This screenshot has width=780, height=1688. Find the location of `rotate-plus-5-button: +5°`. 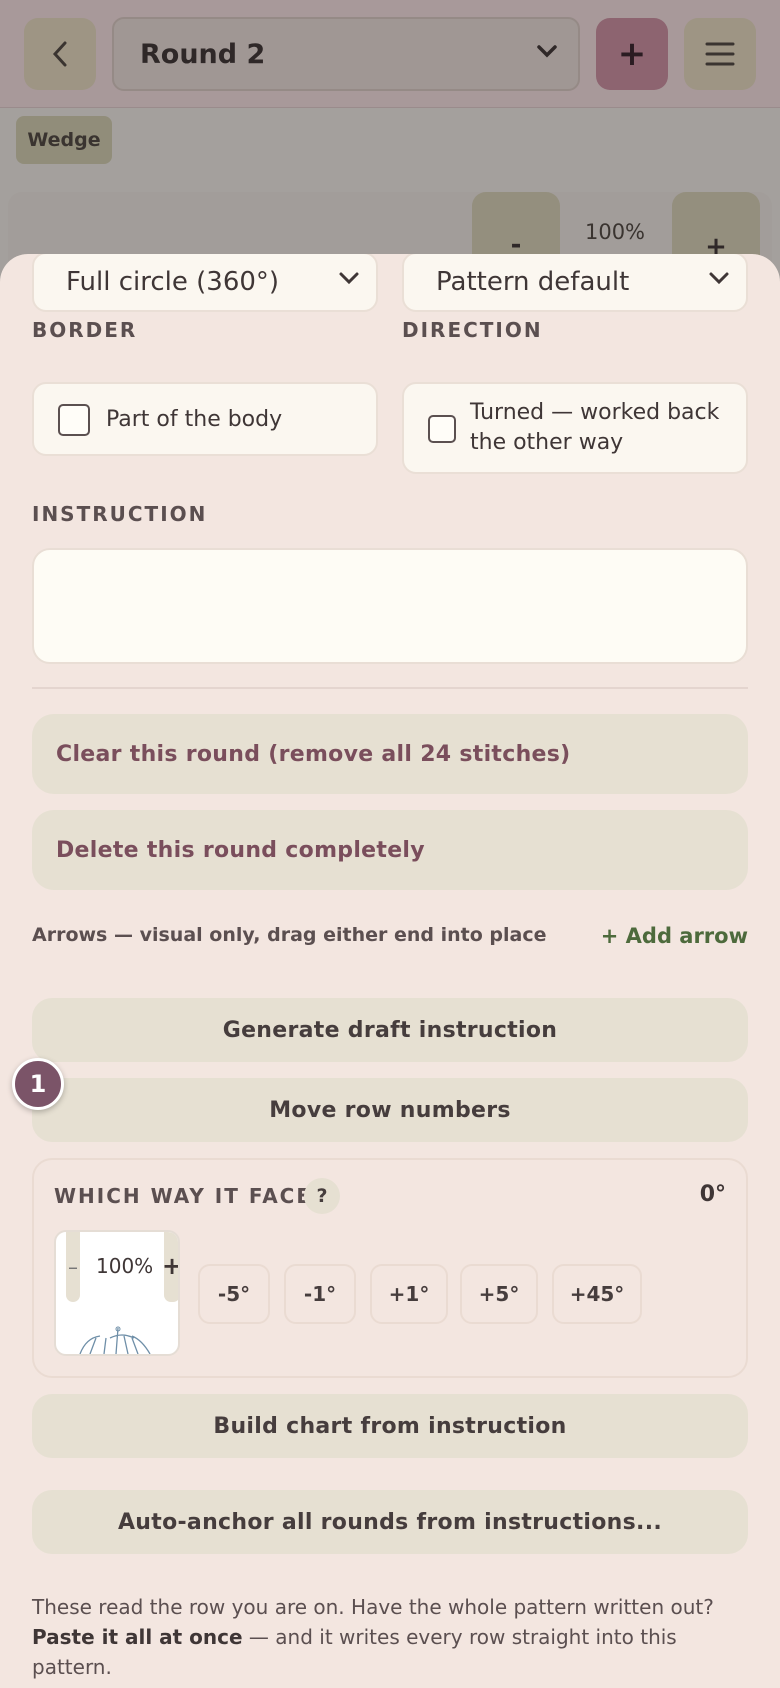

rotate-plus-5-button: +5° is located at coordinates (499, 1294).